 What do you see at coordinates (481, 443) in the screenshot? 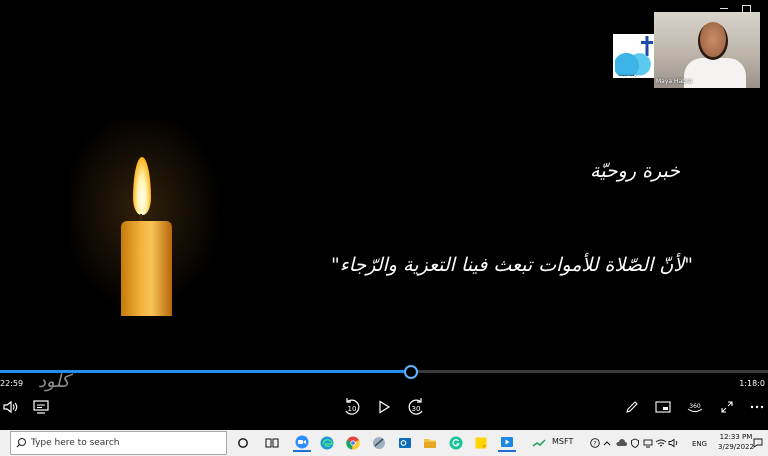
I see `sticky-notes-icon` at bounding box center [481, 443].